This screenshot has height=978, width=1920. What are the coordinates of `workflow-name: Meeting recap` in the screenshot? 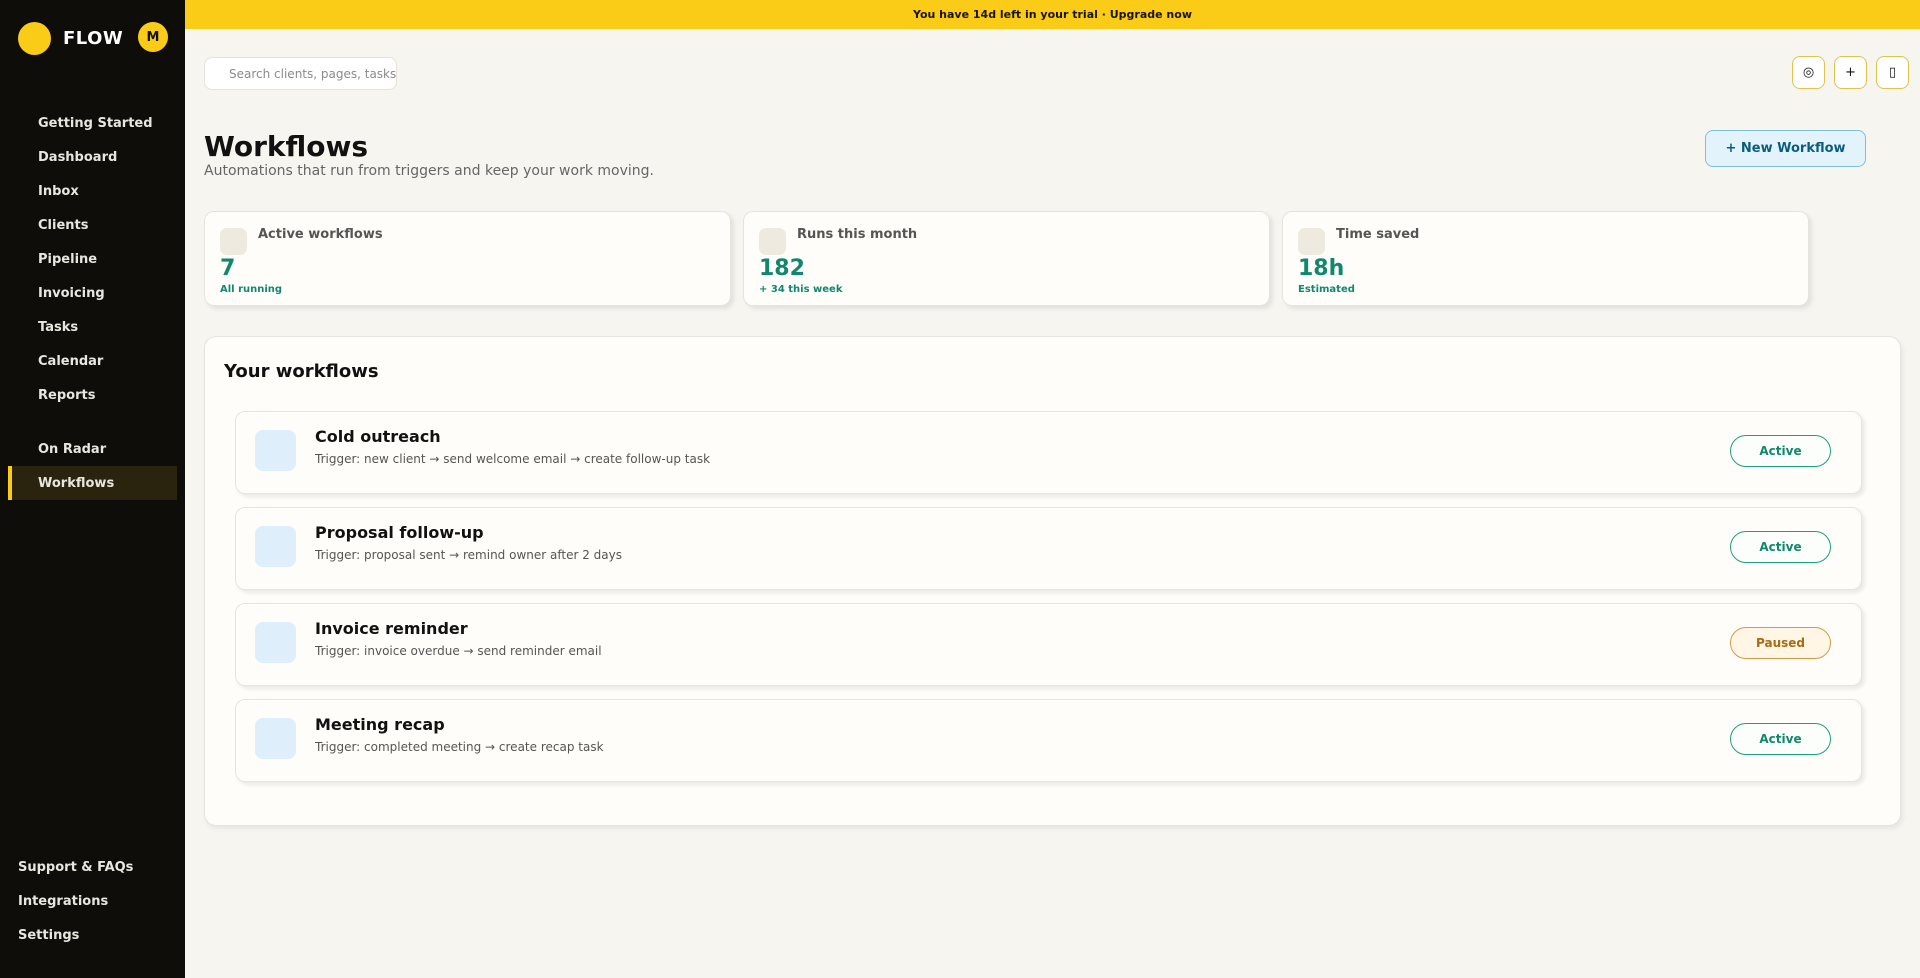 It's located at (380, 724).